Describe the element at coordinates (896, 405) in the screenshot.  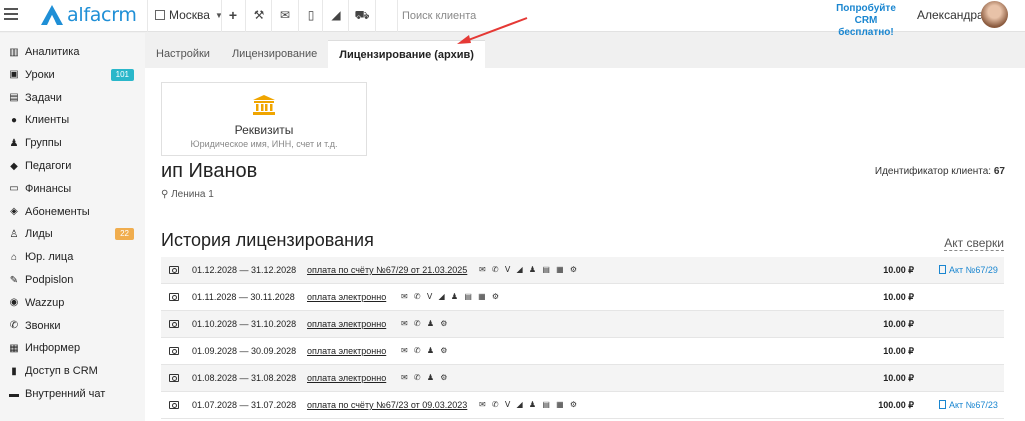
I see `amount-text: 100.00 ₽` at that location.